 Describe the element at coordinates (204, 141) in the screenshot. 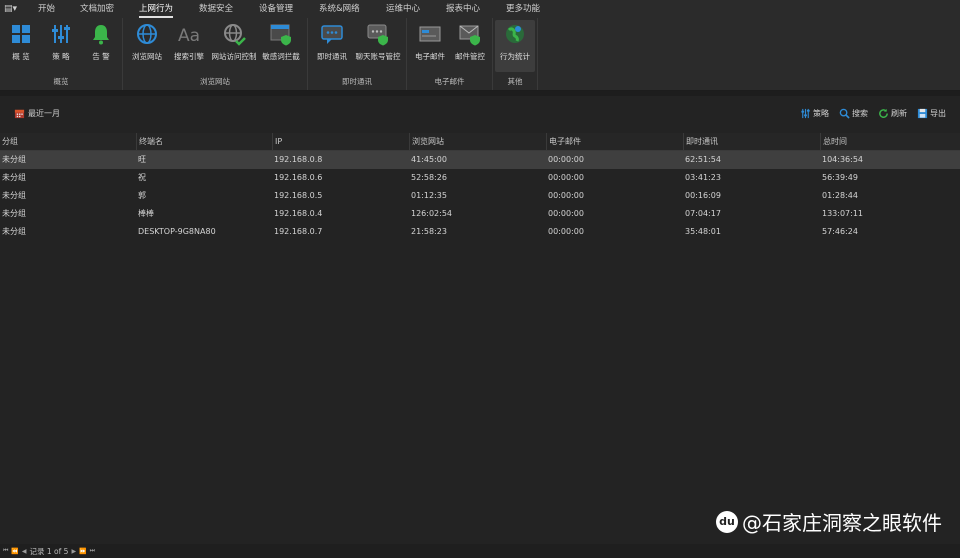

I see `column-header-terminal-name: 终端名` at that location.